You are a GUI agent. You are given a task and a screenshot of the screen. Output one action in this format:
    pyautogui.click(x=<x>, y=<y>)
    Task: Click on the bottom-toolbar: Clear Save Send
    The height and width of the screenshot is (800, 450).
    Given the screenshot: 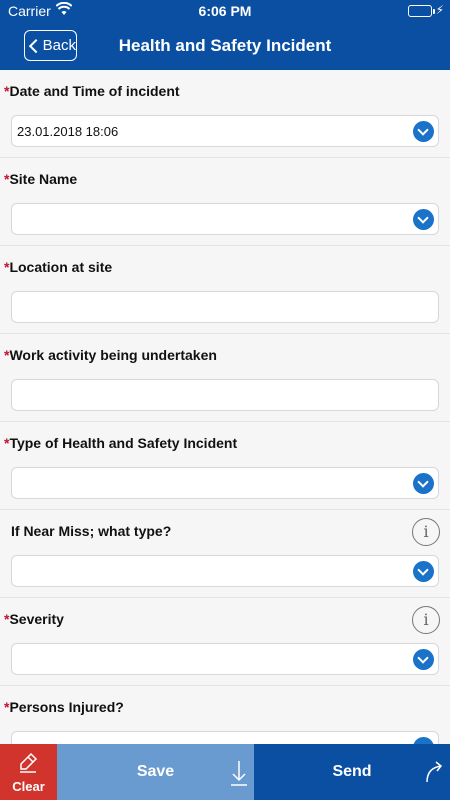 What is the action you would take?
    pyautogui.click(x=225, y=772)
    